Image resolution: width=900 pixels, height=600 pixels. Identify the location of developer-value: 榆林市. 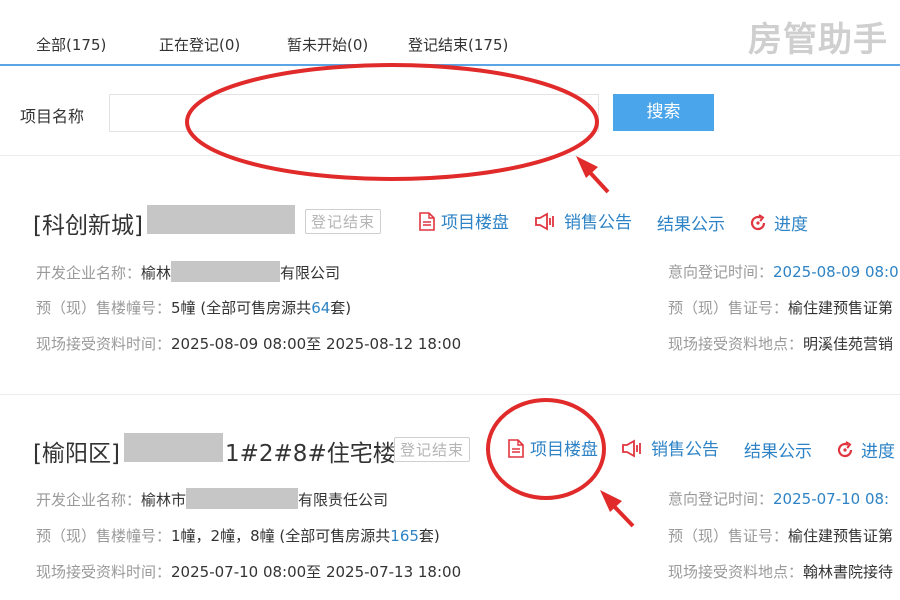
(164, 500).